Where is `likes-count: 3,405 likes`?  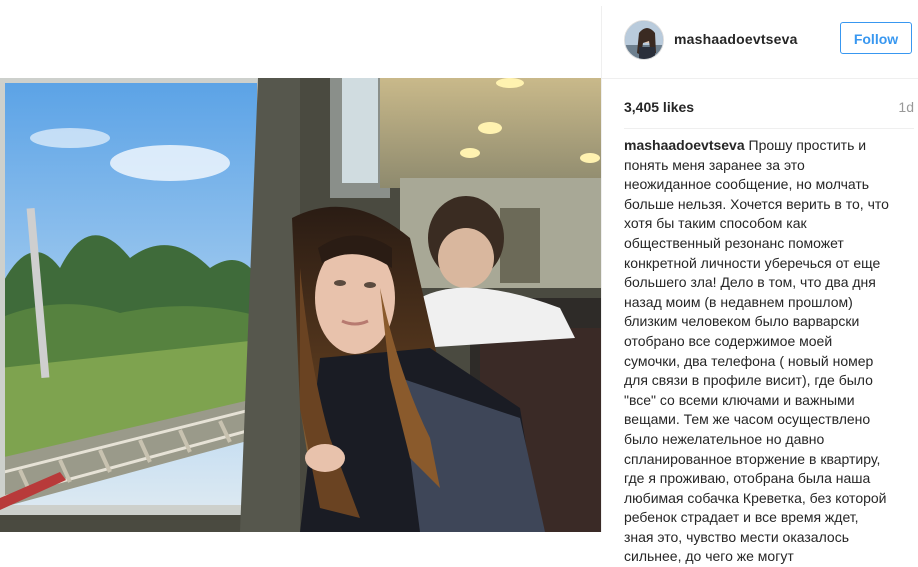
likes-count: 3,405 likes is located at coordinates (659, 107).